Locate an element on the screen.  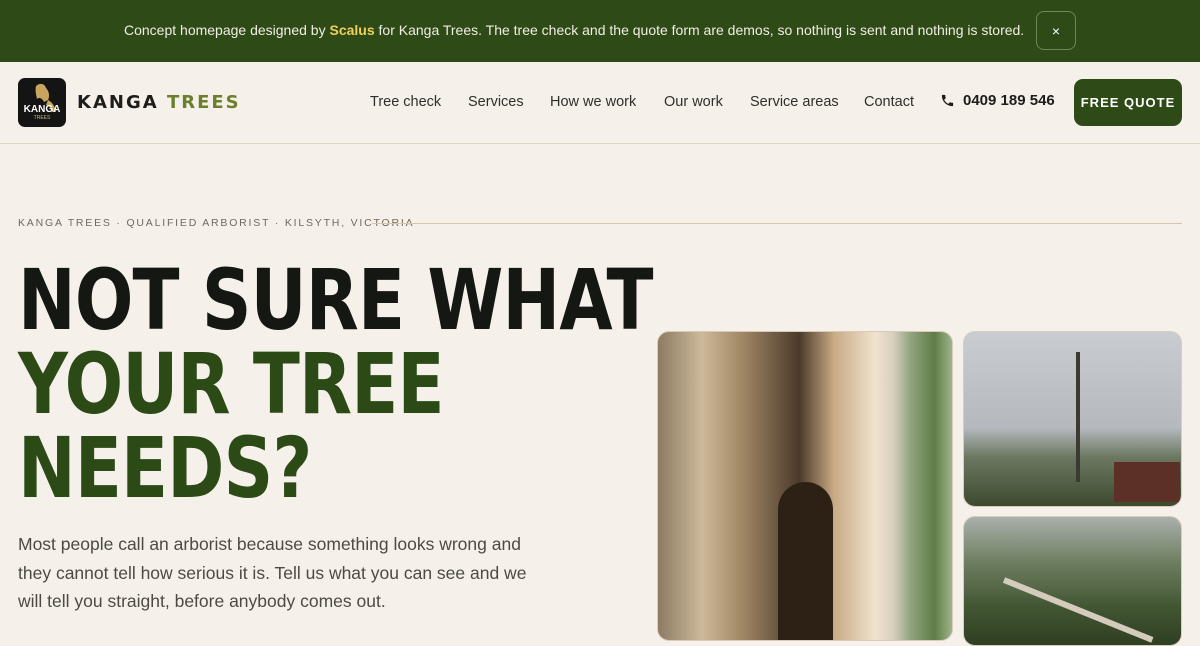
nav-link-service-areas: Service areas is located at coordinates (794, 102).